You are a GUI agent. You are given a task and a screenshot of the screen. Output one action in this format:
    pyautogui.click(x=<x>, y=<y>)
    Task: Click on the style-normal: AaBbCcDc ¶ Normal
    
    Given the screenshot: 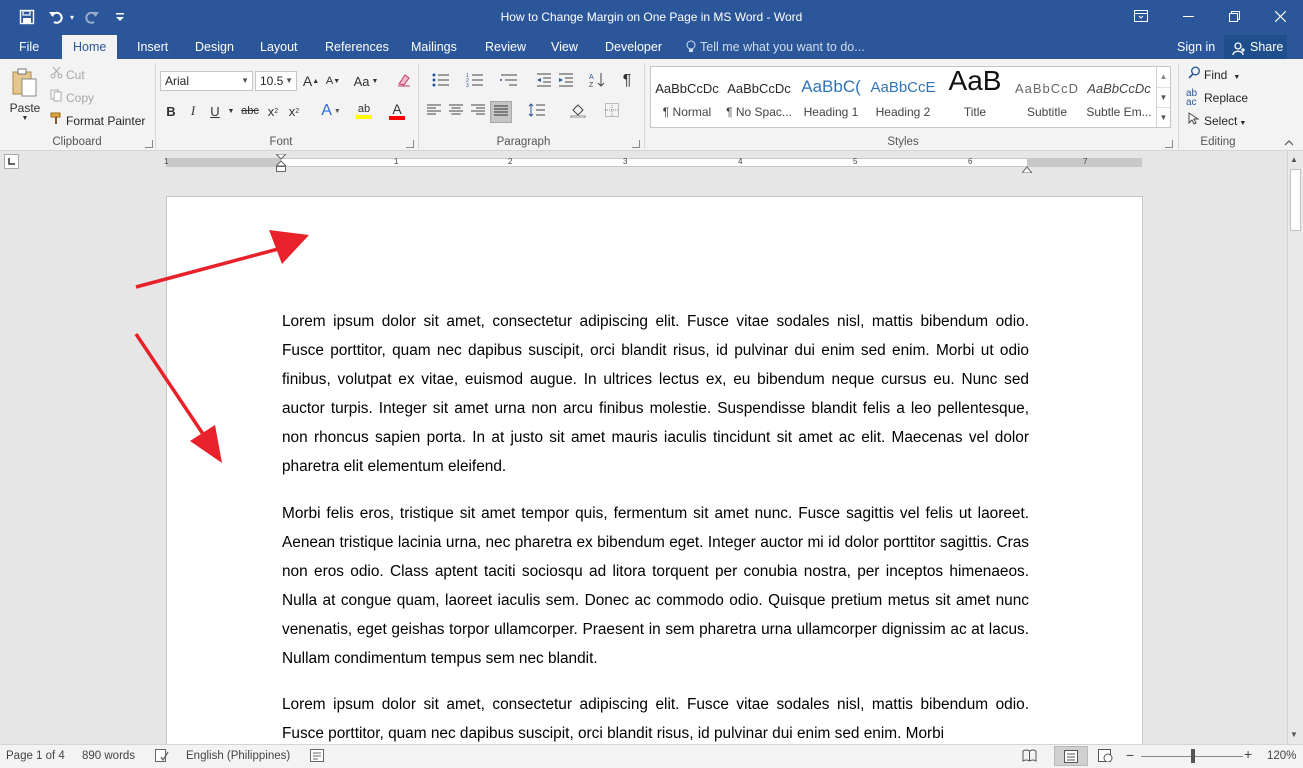 What is the action you would take?
    pyautogui.click(x=687, y=97)
    